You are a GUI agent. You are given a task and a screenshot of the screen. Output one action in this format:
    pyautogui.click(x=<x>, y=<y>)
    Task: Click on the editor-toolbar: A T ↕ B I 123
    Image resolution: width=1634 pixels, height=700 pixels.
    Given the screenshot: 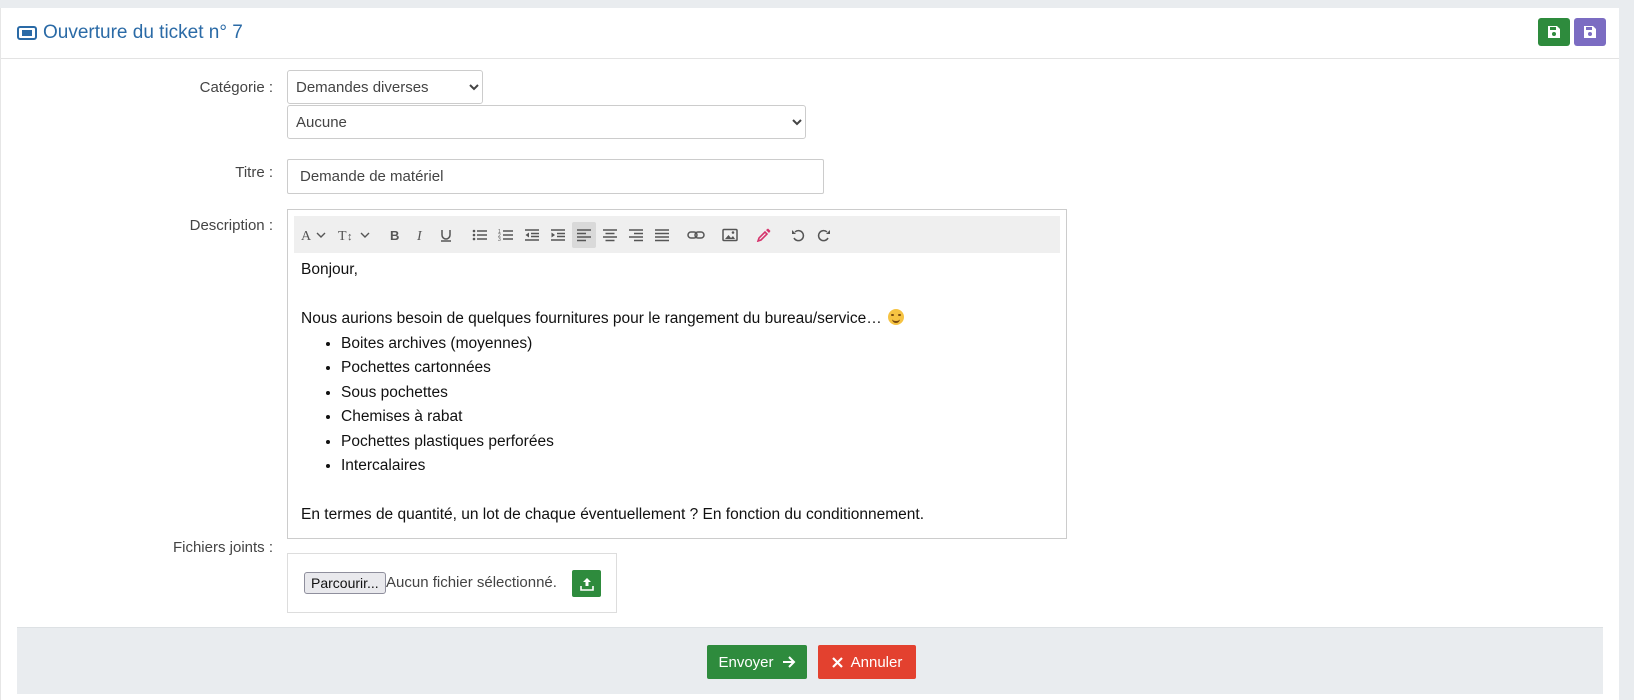 What is the action you would take?
    pyautogui.click(x=677, y=234)
    